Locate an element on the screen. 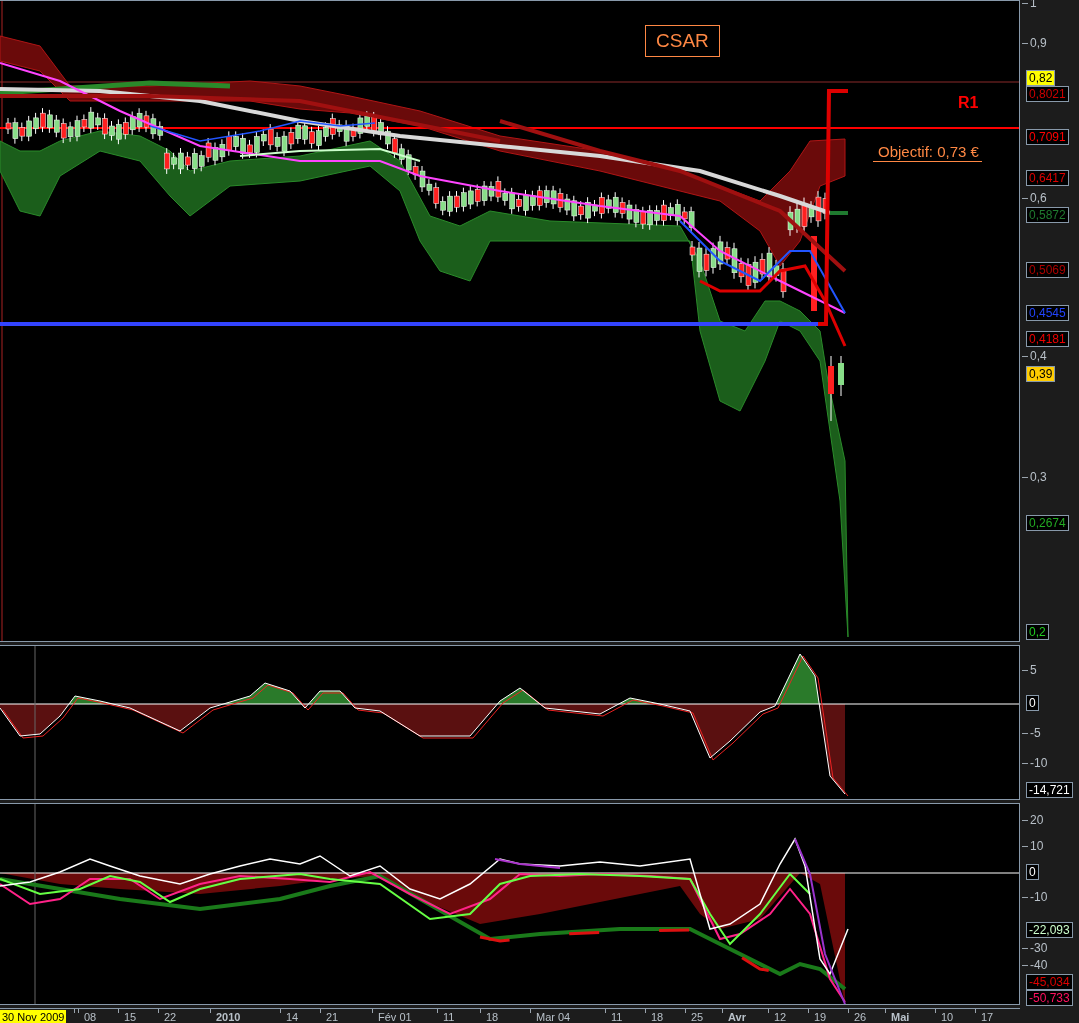 The height and width of the screenshot is (1023, 1079). date-label: Avr is located at coordinates (737, 1016).